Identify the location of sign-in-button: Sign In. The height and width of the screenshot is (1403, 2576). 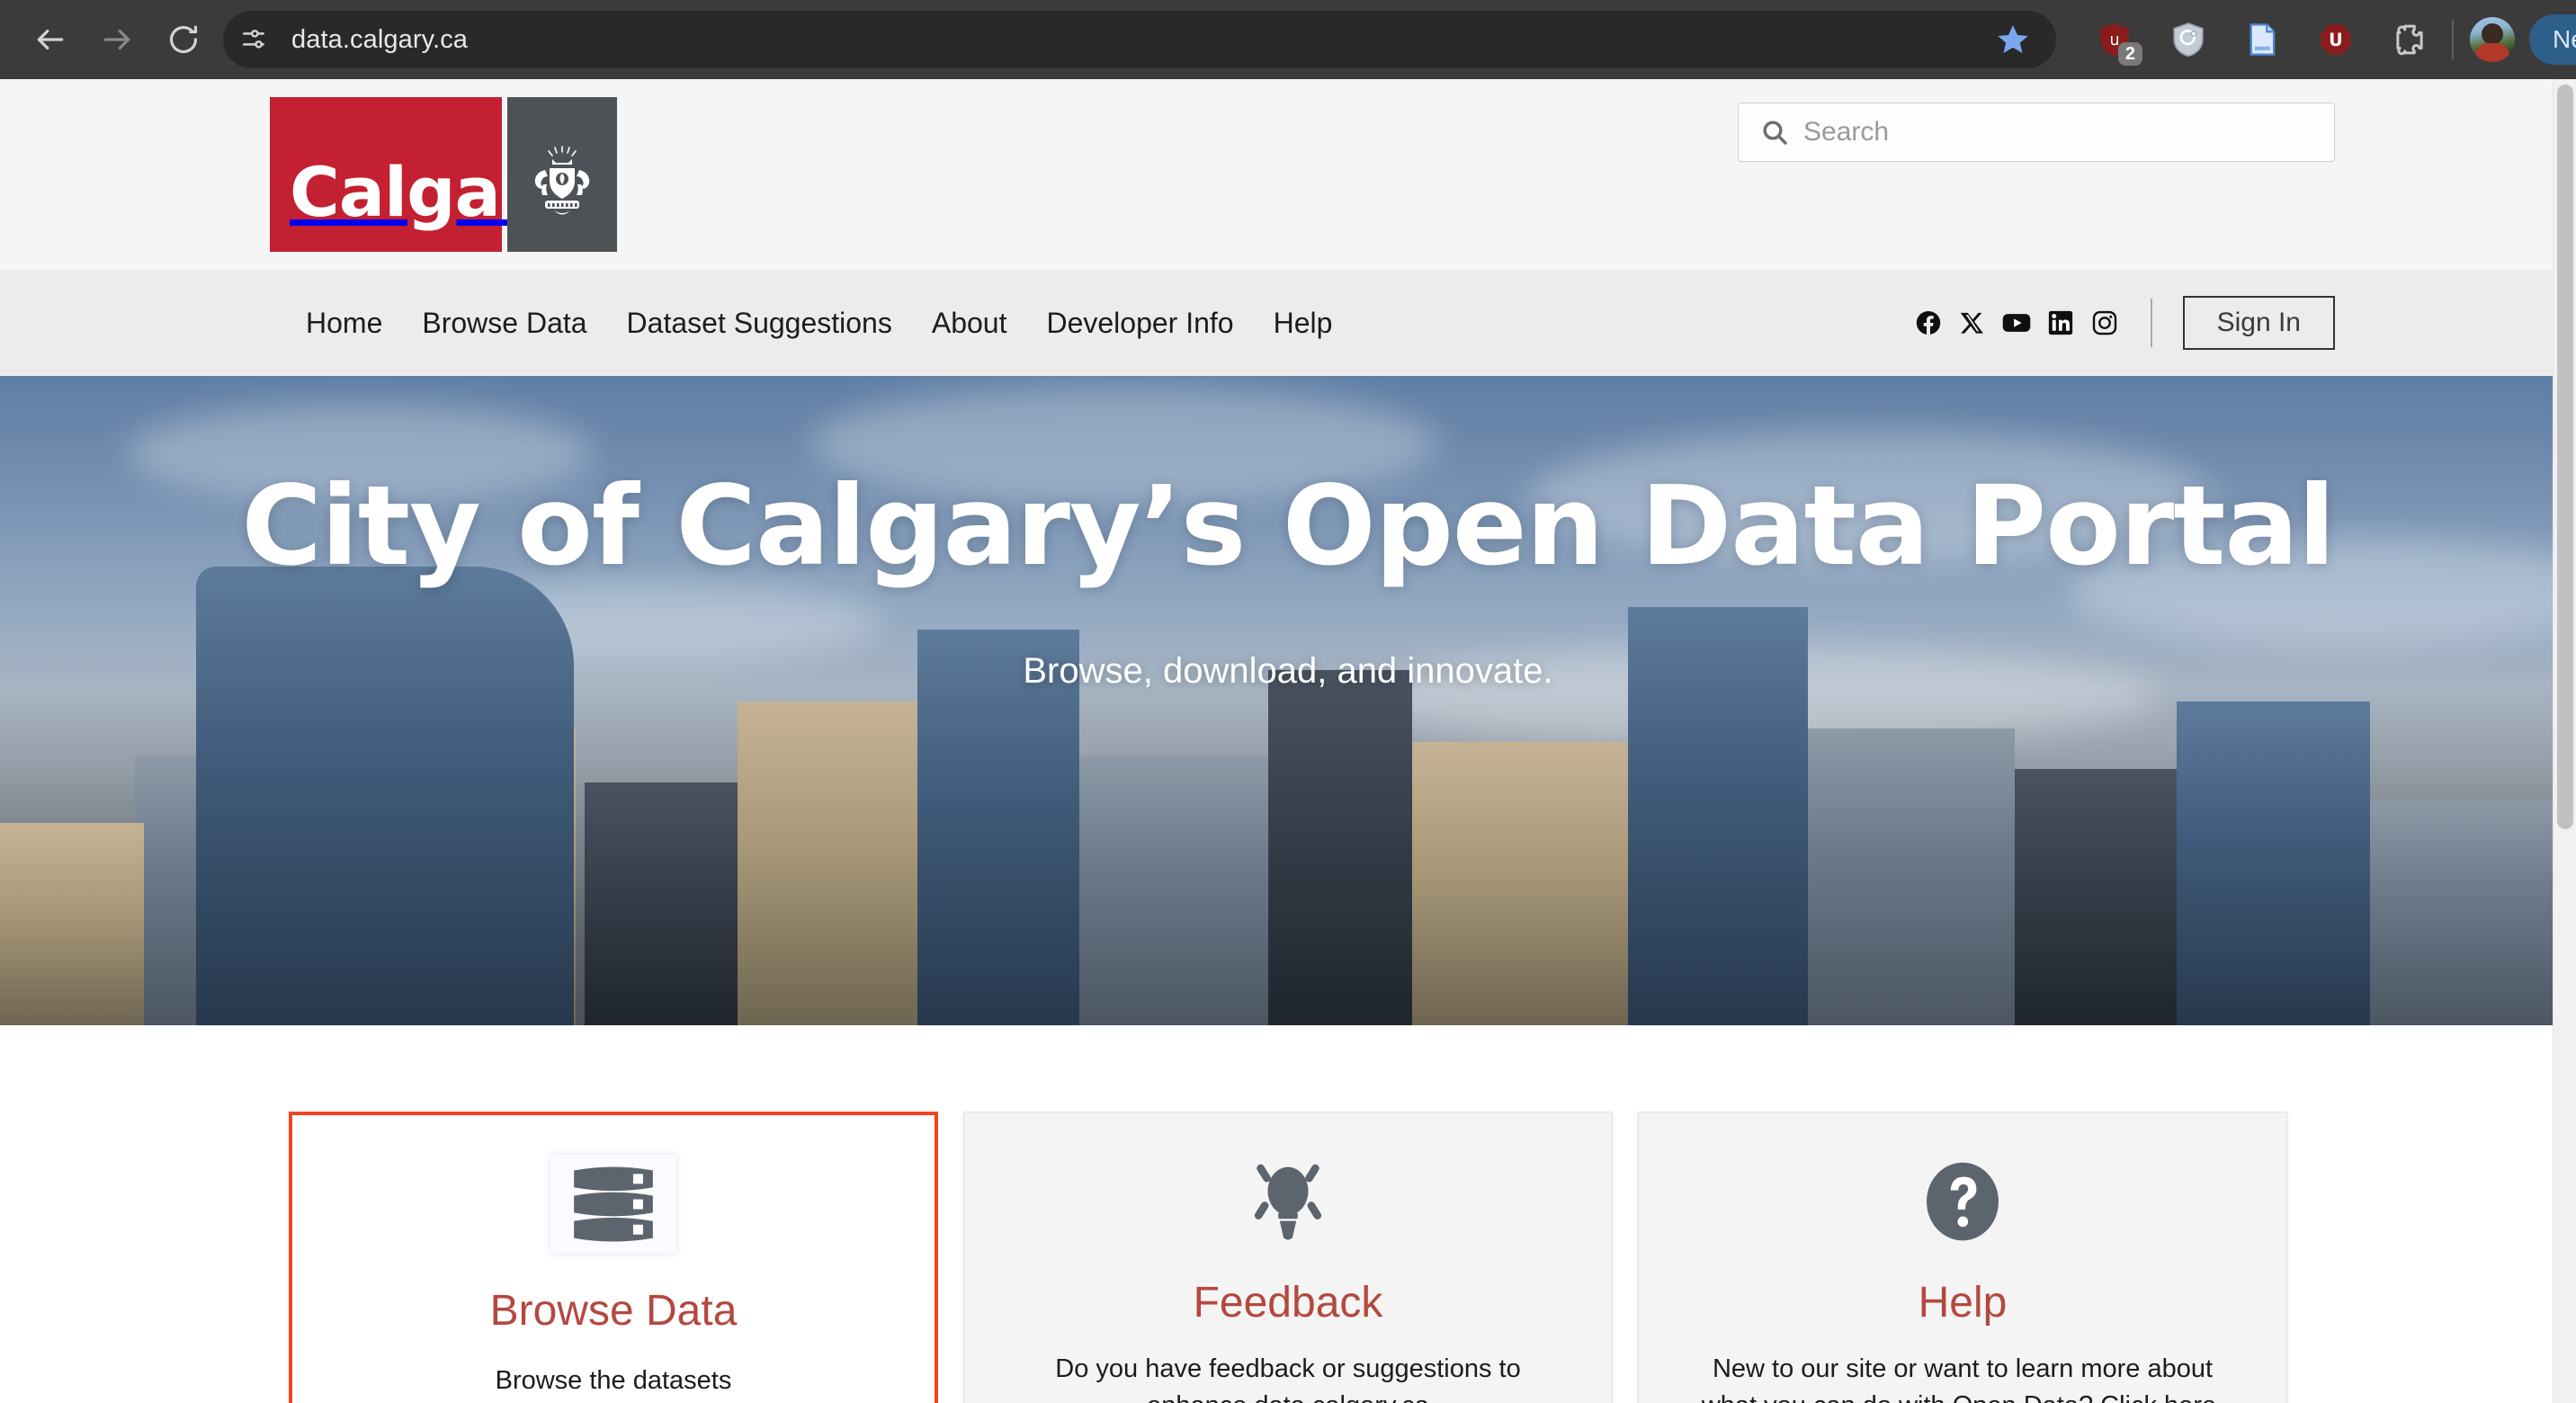
(2258, 323).